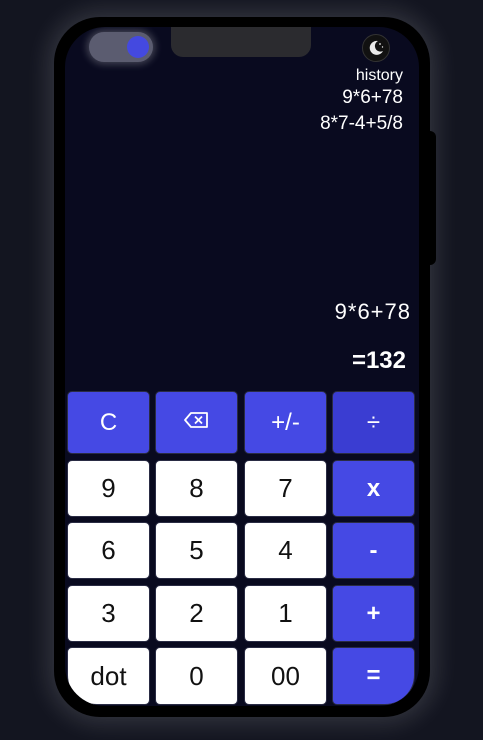  I want to click on history-panel: history 9*6+78 8*7-4+5/8, so click(361, 102).